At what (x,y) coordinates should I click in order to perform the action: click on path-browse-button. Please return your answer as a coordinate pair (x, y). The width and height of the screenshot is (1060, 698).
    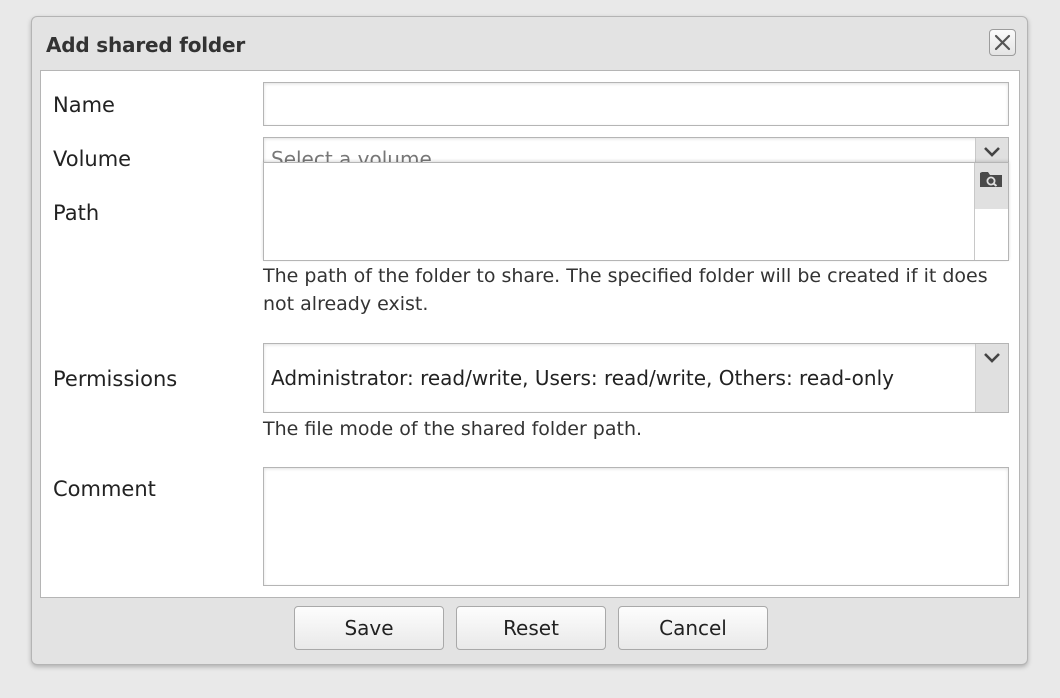
    Looking at the image, I should click on (991, 186).